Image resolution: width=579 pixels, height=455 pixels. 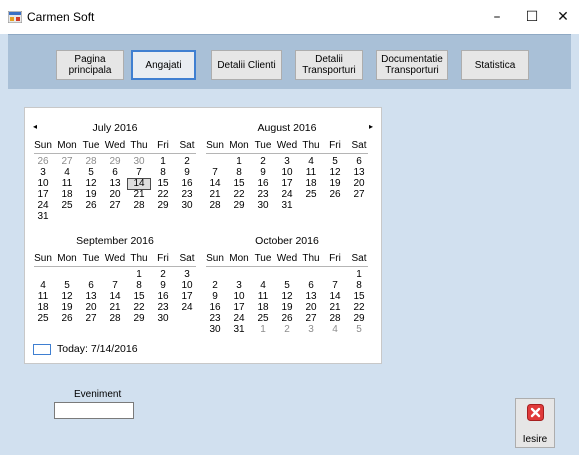 I want to click on nav-button-detalii-transporturi: Detalii Transporturi, so click(x=329, y=65).